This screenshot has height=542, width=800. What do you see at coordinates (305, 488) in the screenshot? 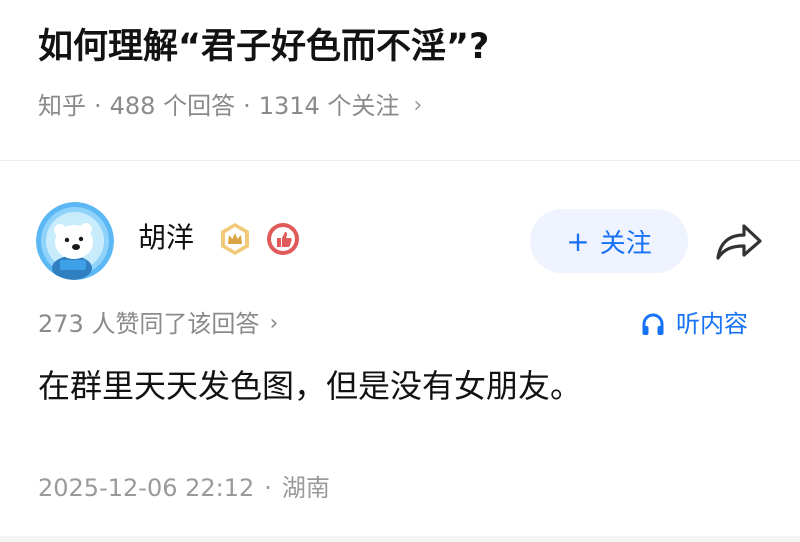
I see `answer-location: 湖南` at bounding box center [305, 488].